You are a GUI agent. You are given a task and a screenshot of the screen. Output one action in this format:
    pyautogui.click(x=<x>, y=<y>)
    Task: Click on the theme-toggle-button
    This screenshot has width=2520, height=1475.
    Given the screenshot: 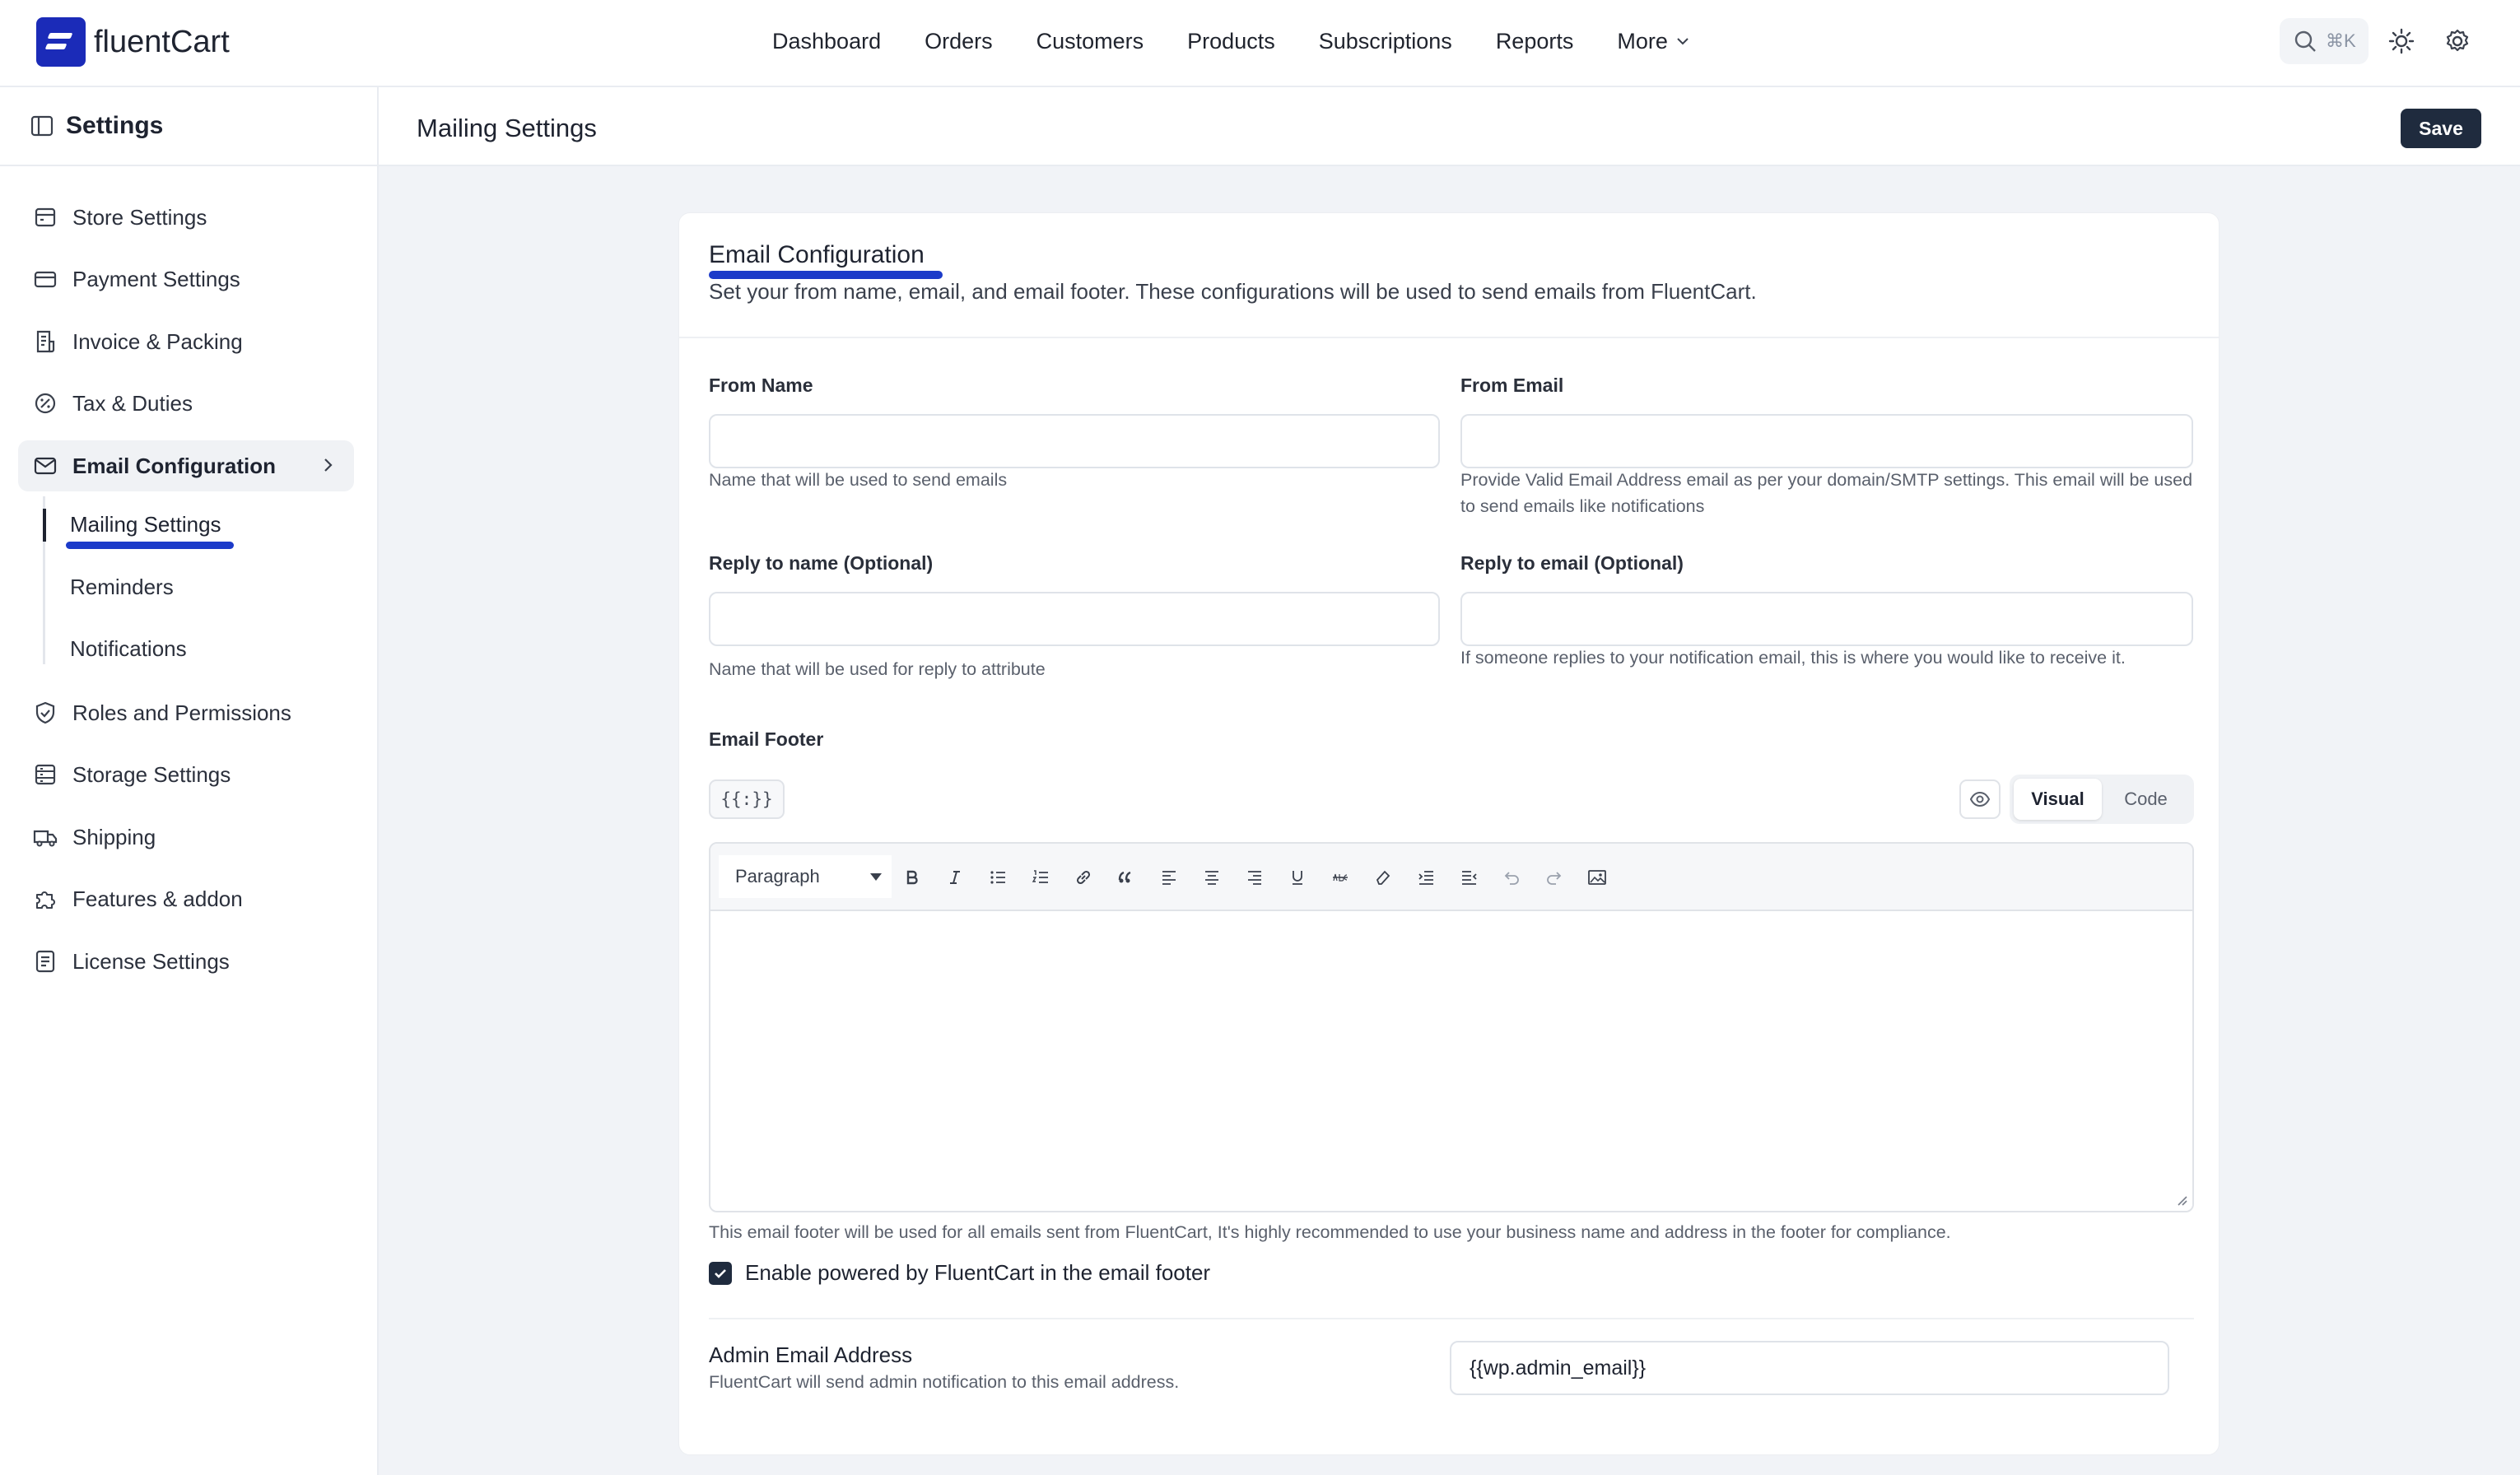 What is the action you would take?
    pyautogui.click(x=2401, y=41)
    